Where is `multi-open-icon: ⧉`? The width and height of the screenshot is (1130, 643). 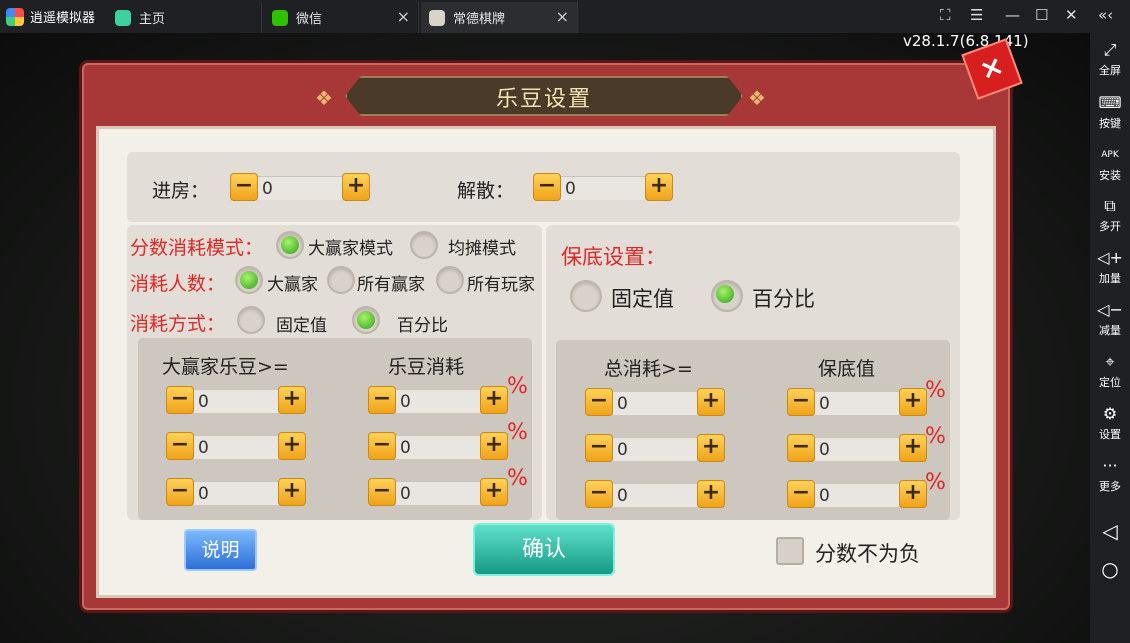
multi-open-icon: ⧉ is located at coordinates (1110, 205).